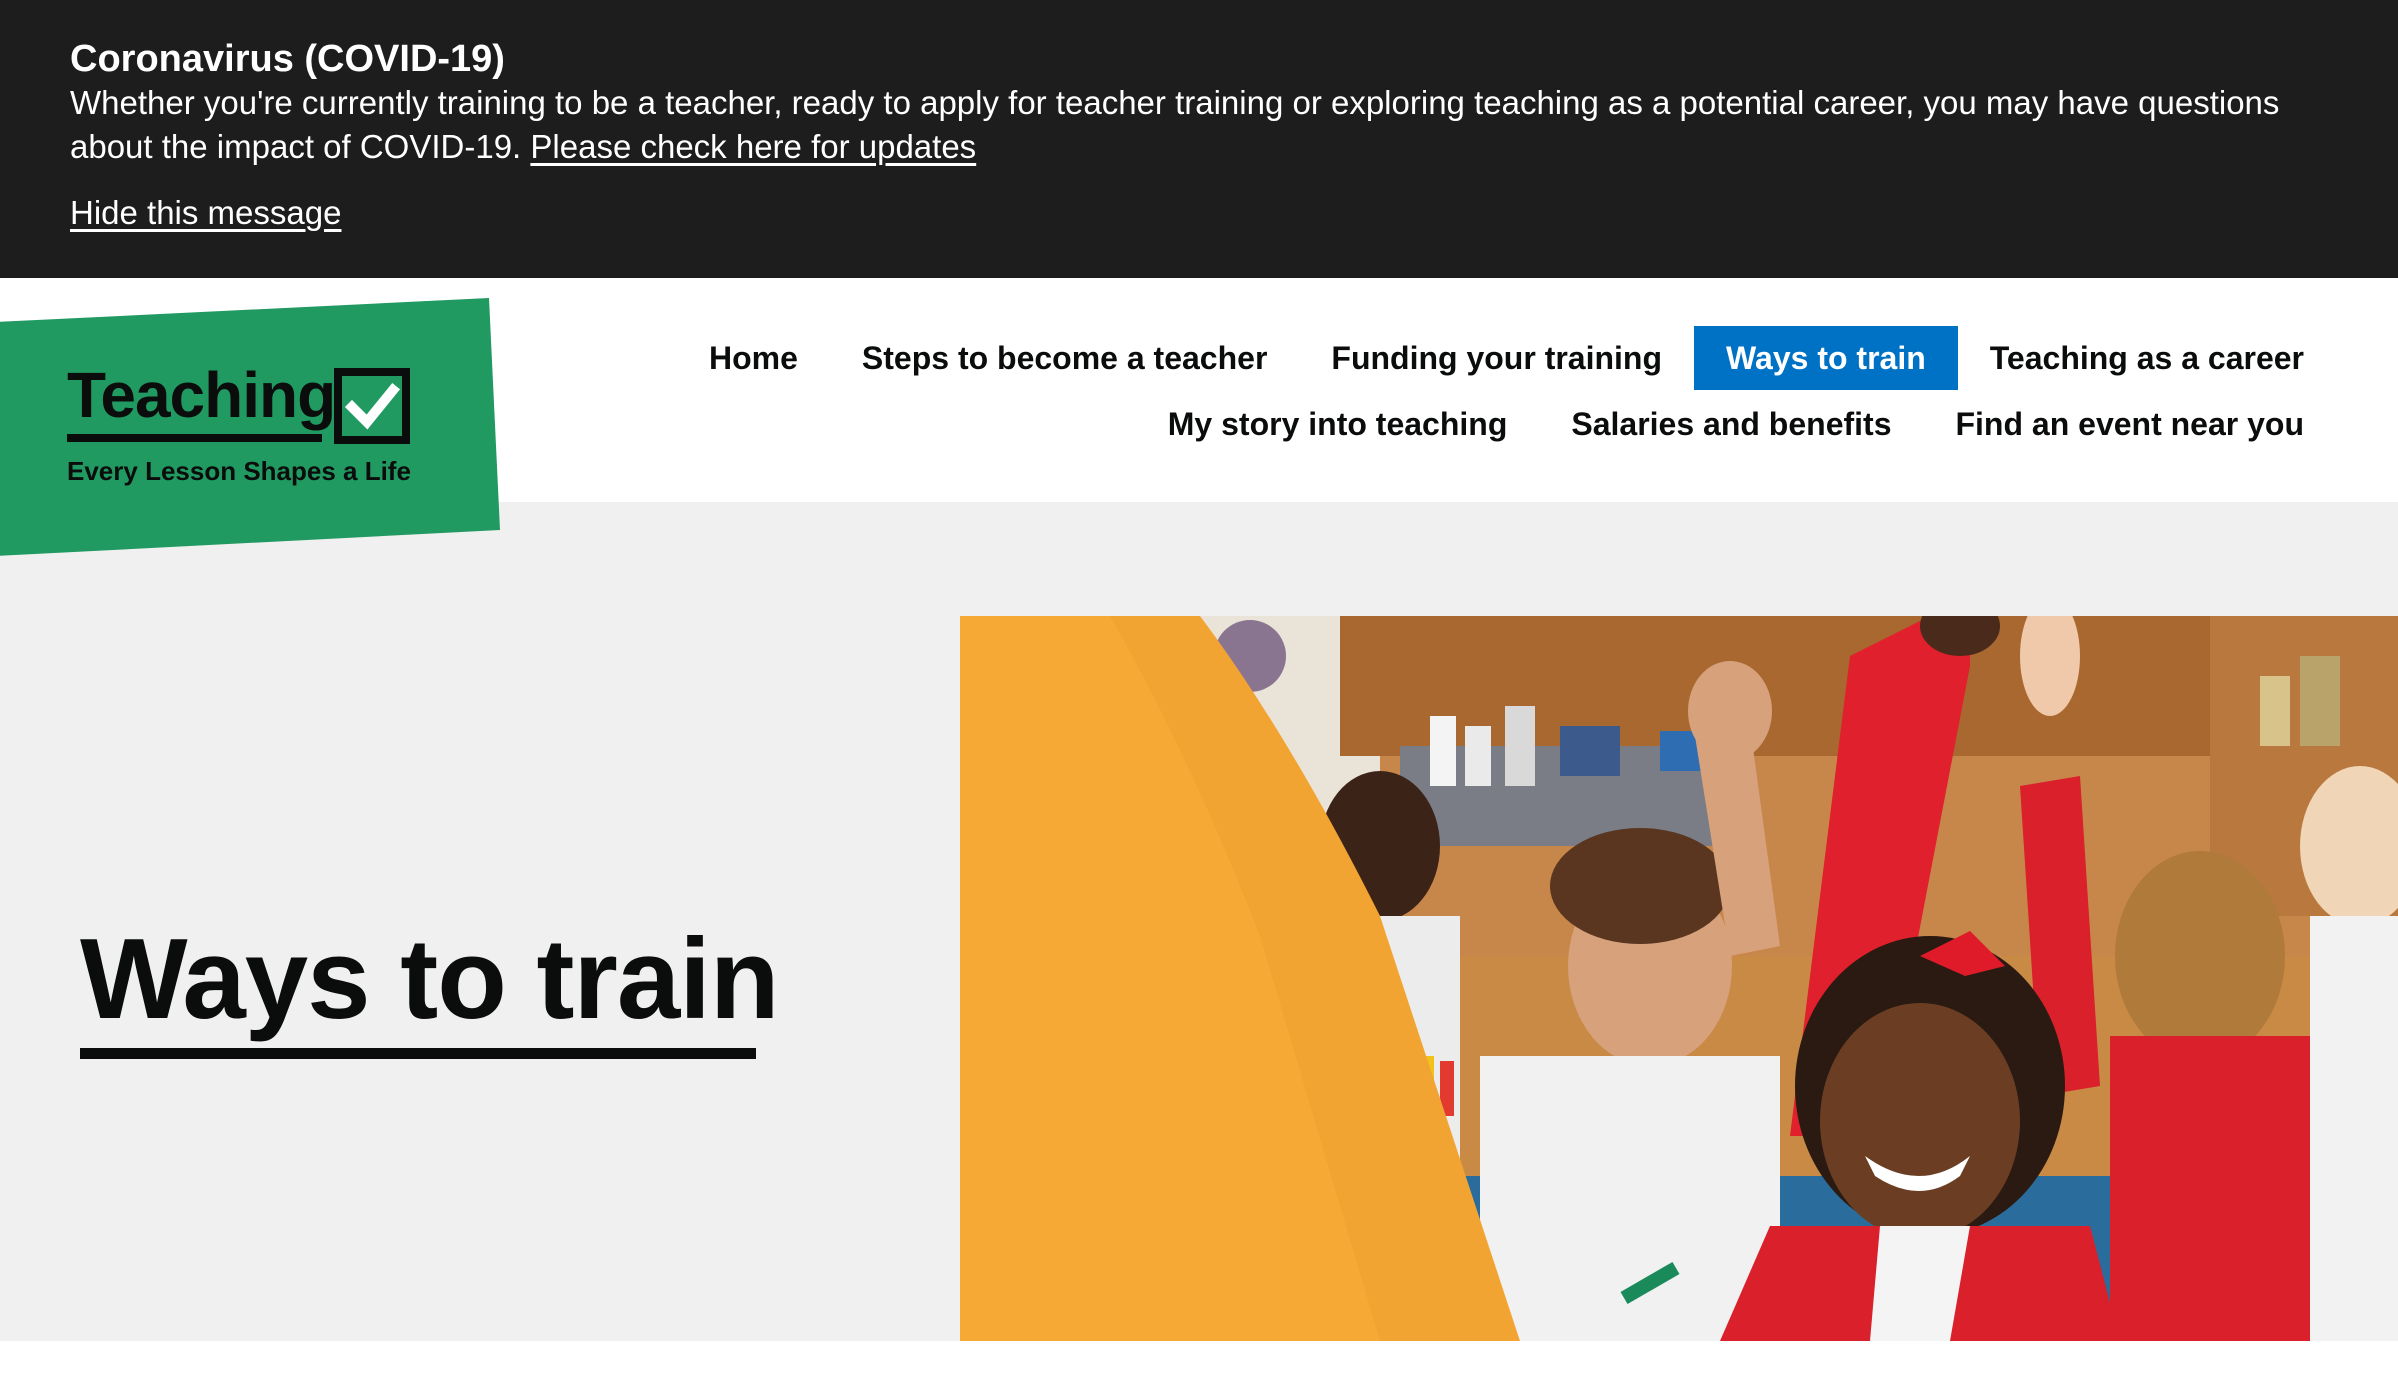 The image size is (2398, 1386). I want to click on nav-funding-your-training: Funding your training, so click(1496, 358).